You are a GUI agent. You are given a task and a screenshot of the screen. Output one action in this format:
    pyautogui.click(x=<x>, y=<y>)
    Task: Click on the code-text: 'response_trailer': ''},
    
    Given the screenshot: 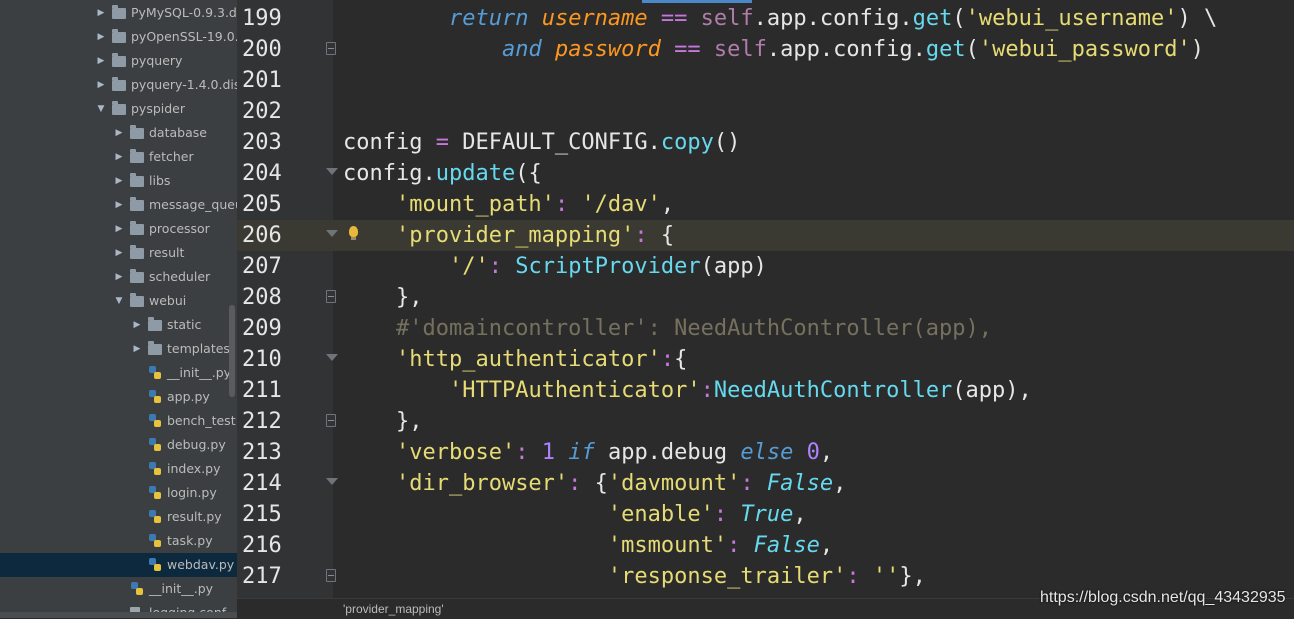 What is the action you would take?
    pyautogui.click(x=634, y=576)
    